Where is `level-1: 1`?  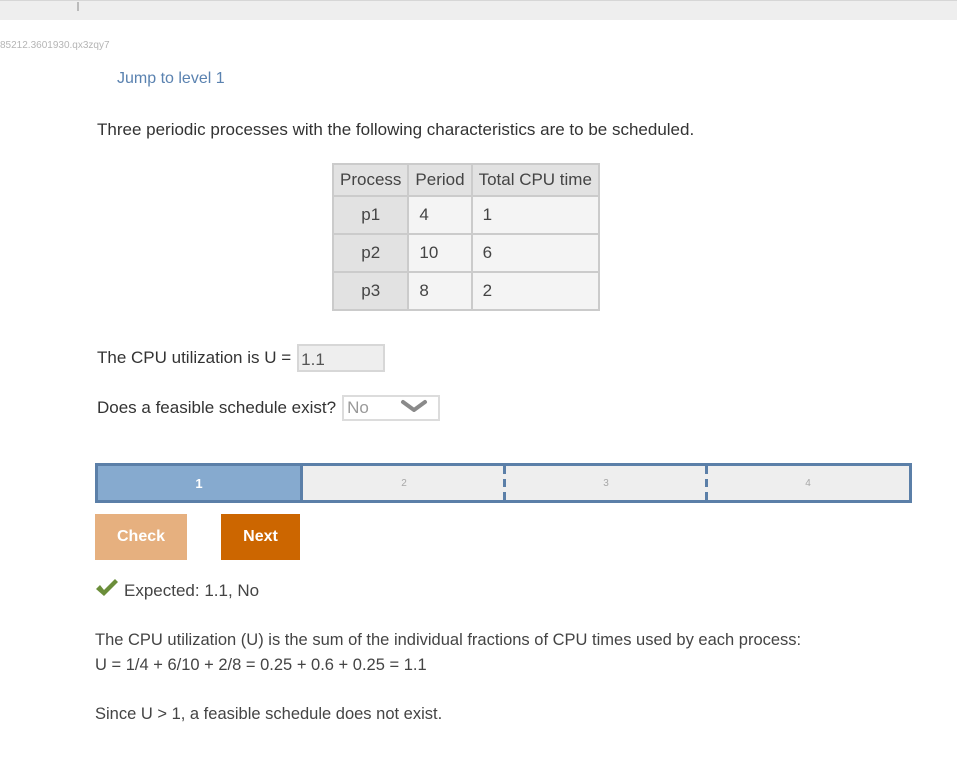 level-1: 1 is located at coordinates (200, 483).